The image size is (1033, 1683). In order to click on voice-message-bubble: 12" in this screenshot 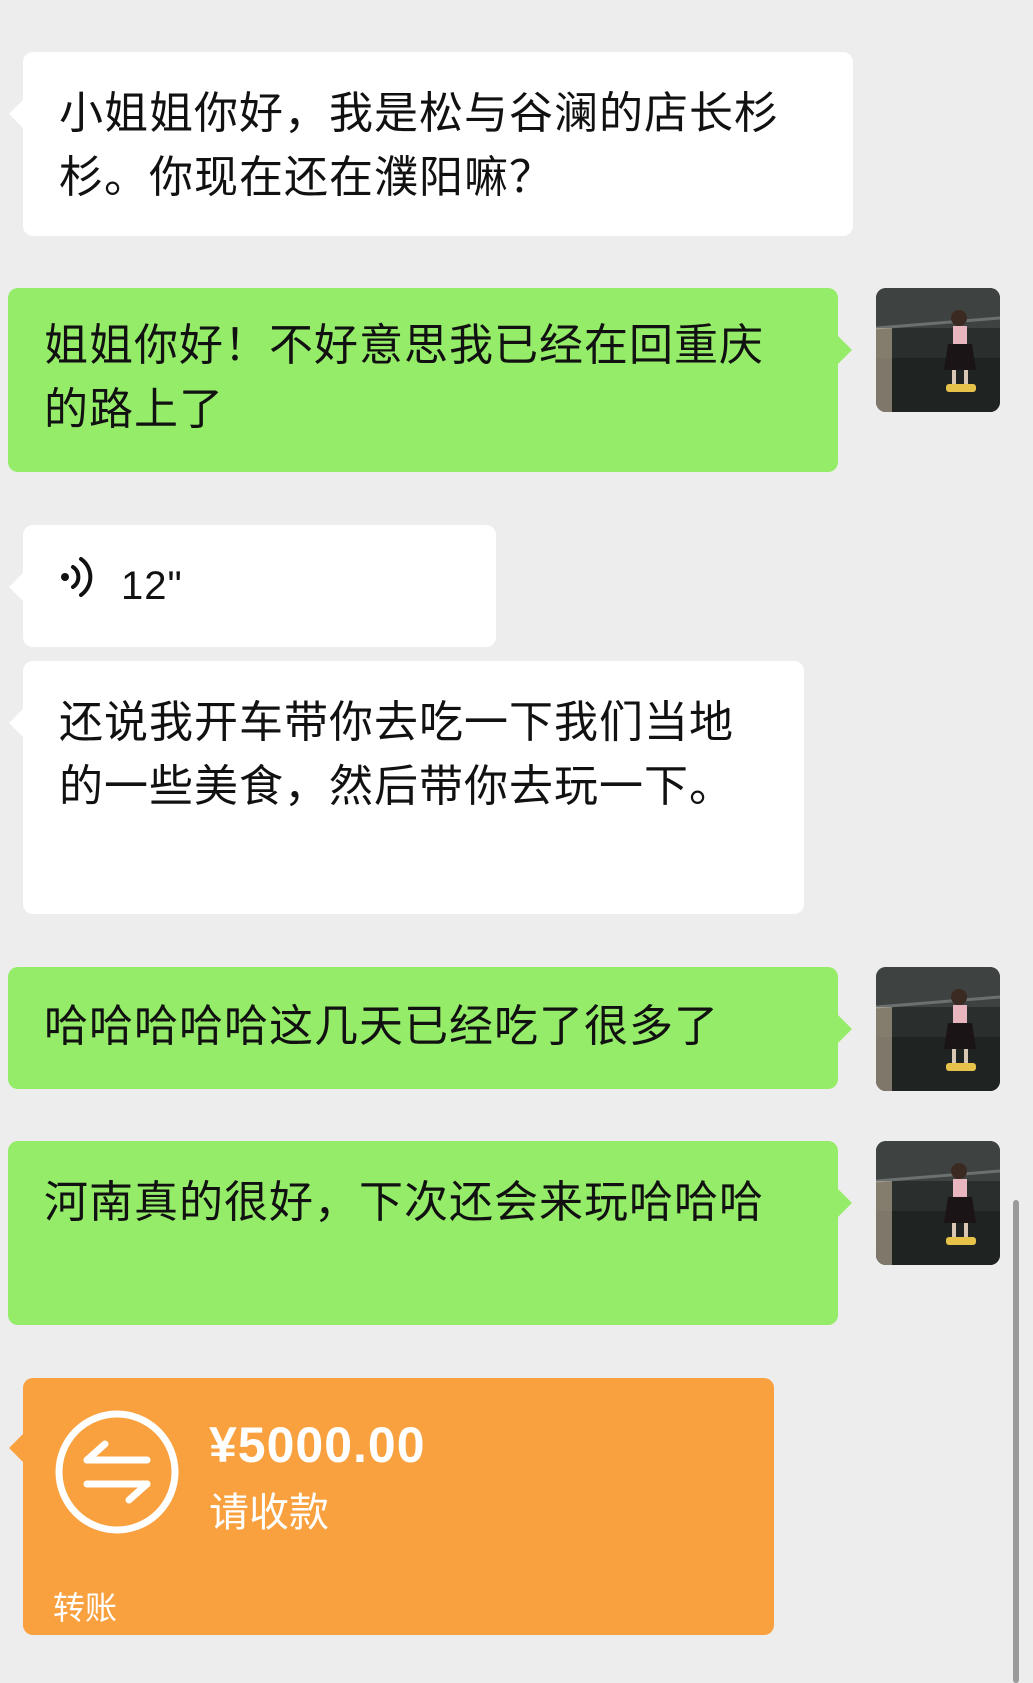, I will do `click(252, 586)`.